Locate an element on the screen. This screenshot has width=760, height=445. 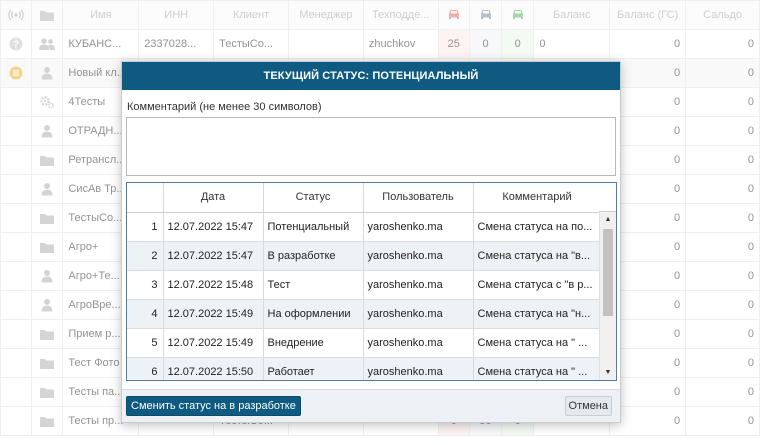
cell-status: На оформлении is located at coordinates (313, 314).